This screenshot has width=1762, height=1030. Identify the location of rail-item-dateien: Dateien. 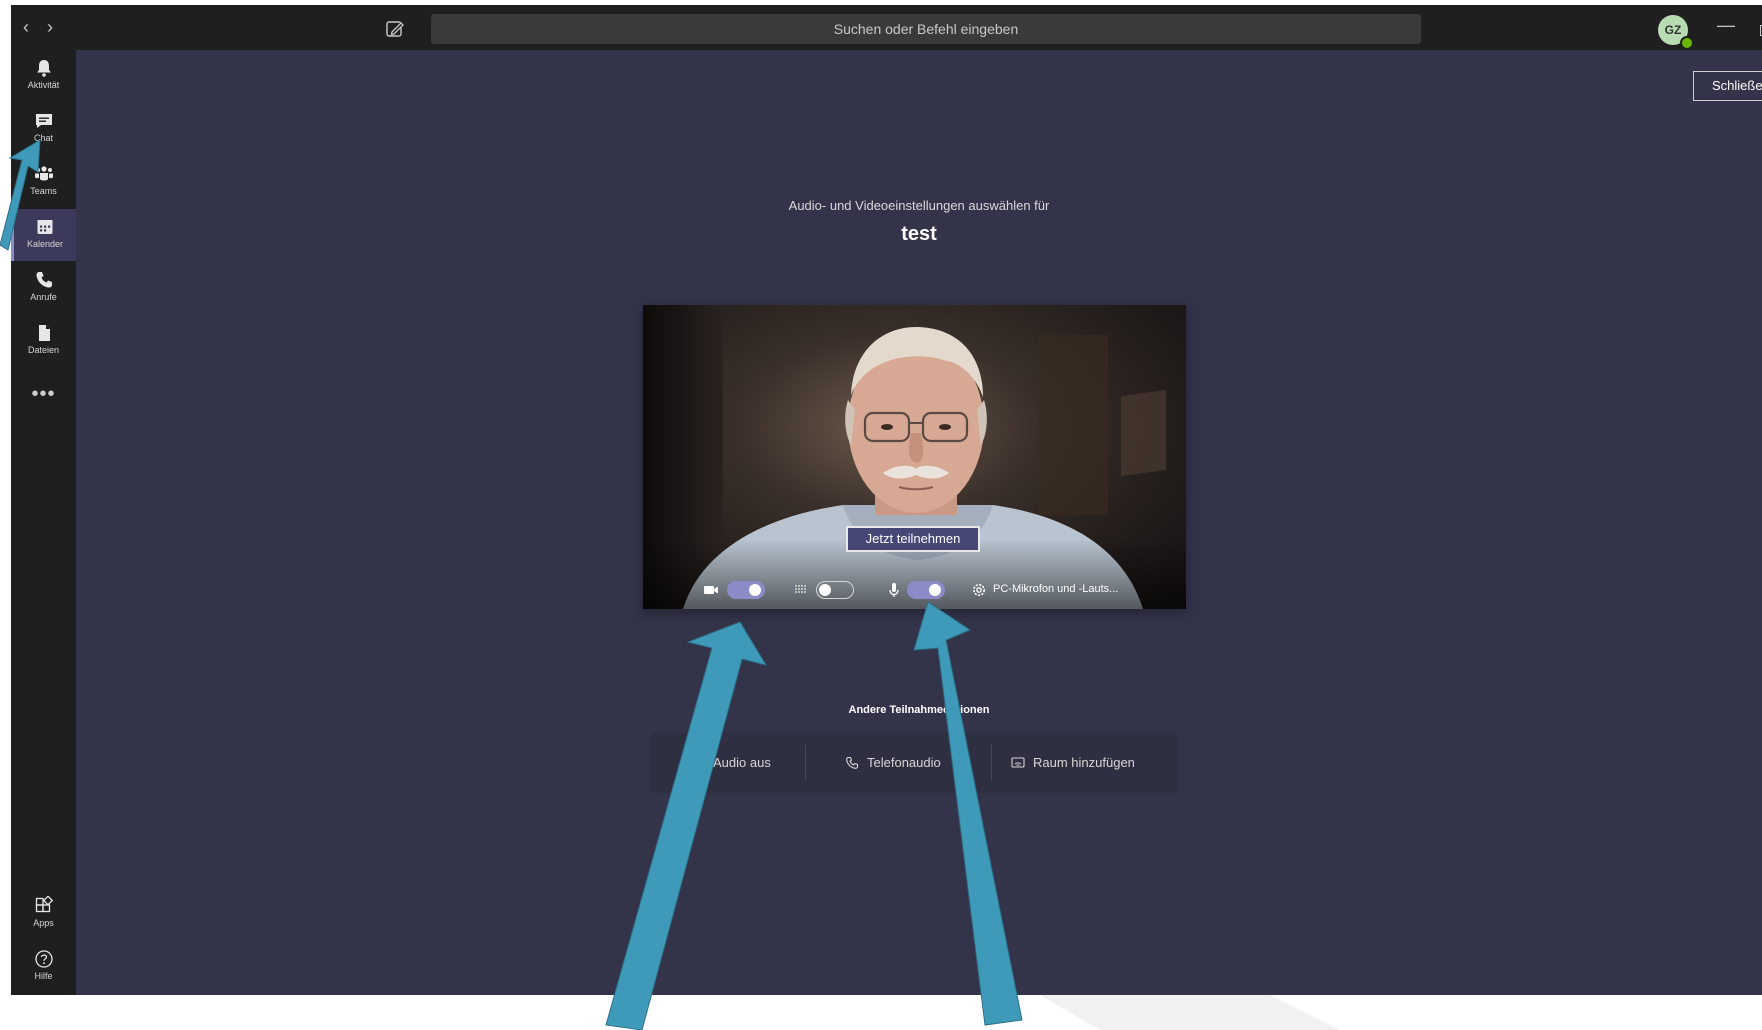
(43, 341).